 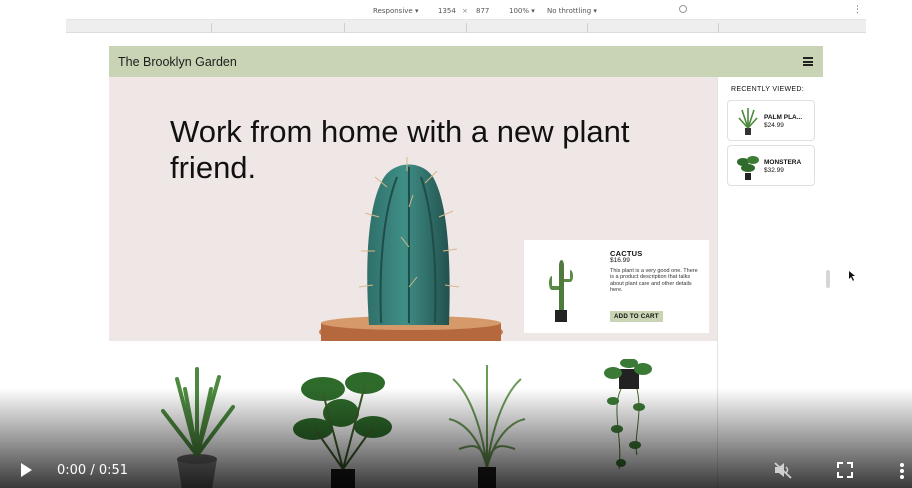 What do you see at coordinates (572, 11) in the screenshot?
I see `throttling-select: No throttling ▾` at bounding box center [572, 11].